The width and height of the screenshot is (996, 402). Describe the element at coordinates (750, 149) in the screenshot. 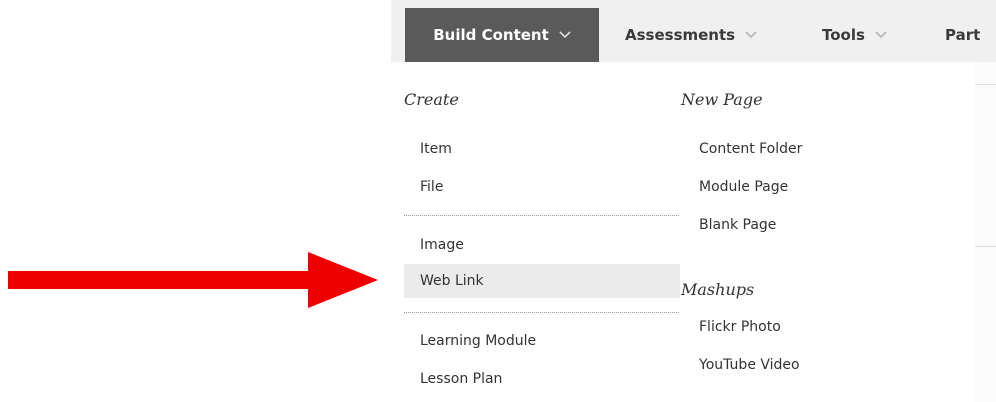

I see `menu-item-content-folder: Content Folder` at that location.